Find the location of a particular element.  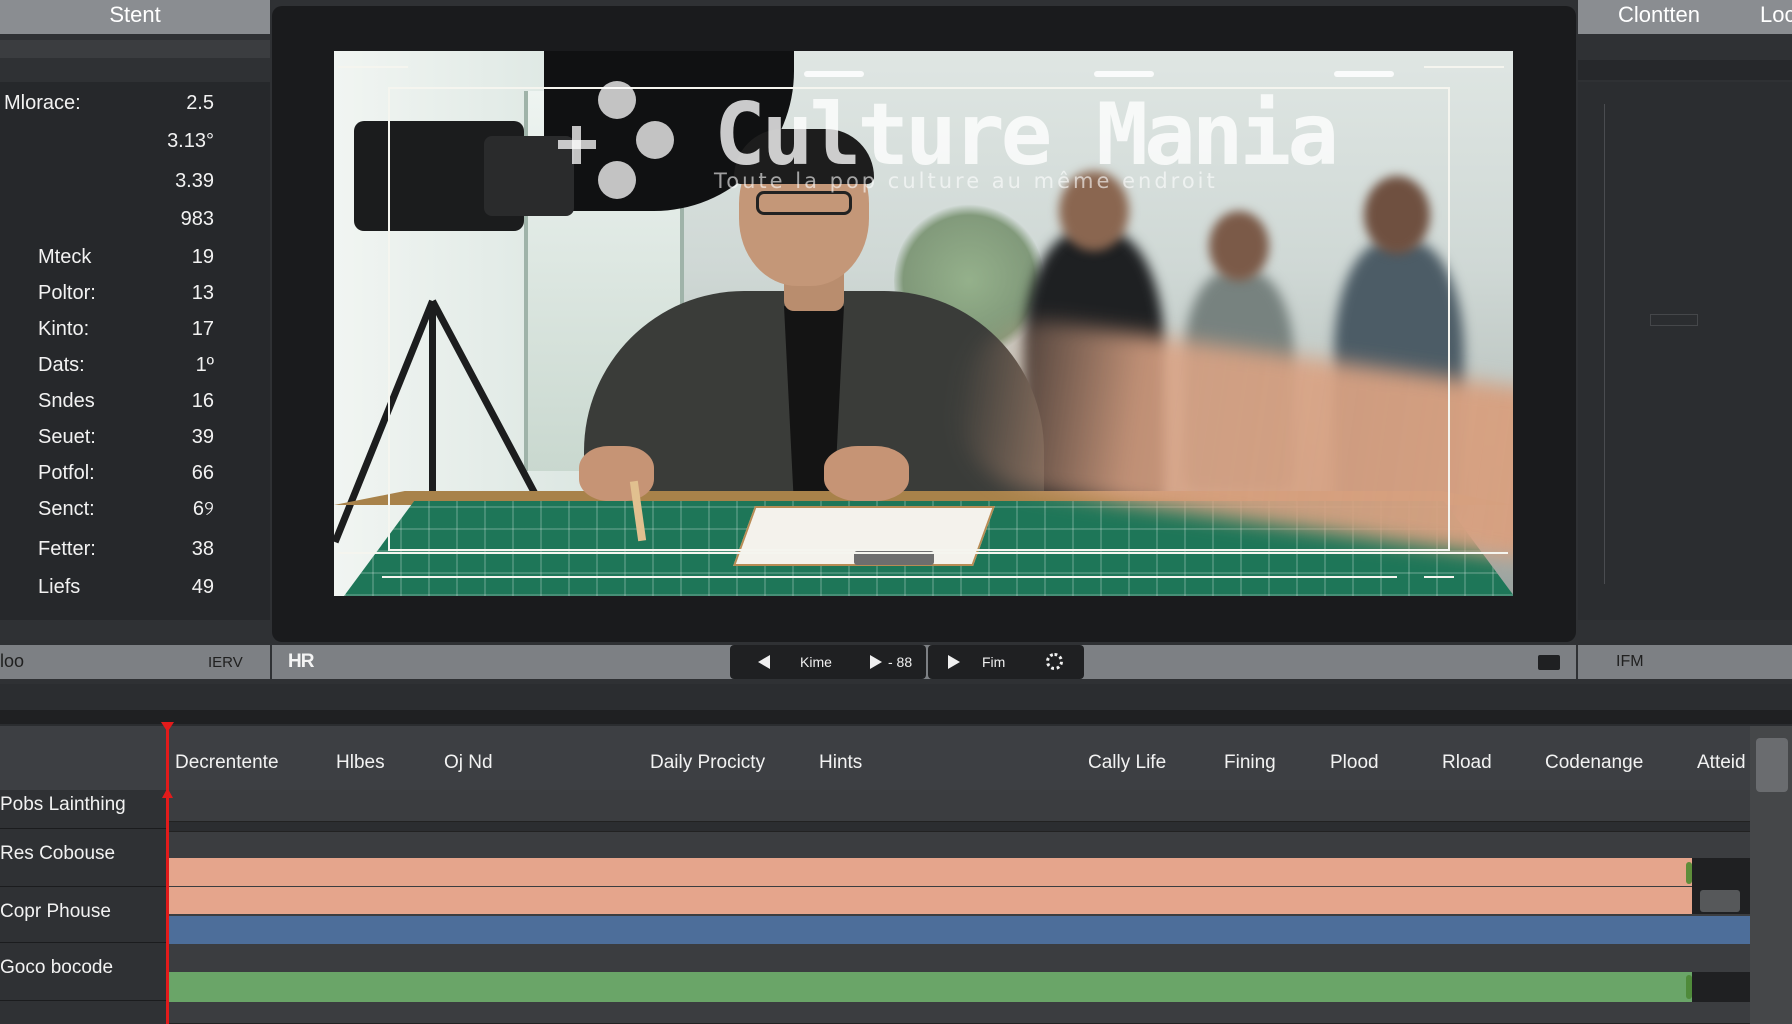

timeline-column-label: Hints is located at coordinates (840, 763).